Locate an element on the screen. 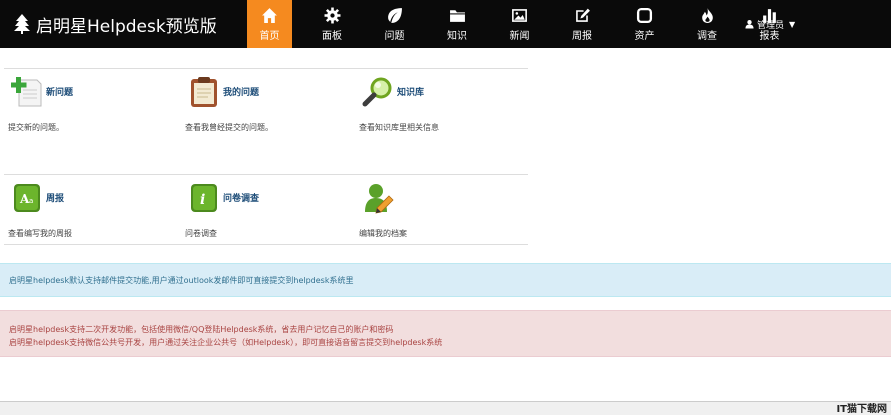 The height and width of the screenshot is (415, 891). picture-icon is located at coordinates (519, 15).